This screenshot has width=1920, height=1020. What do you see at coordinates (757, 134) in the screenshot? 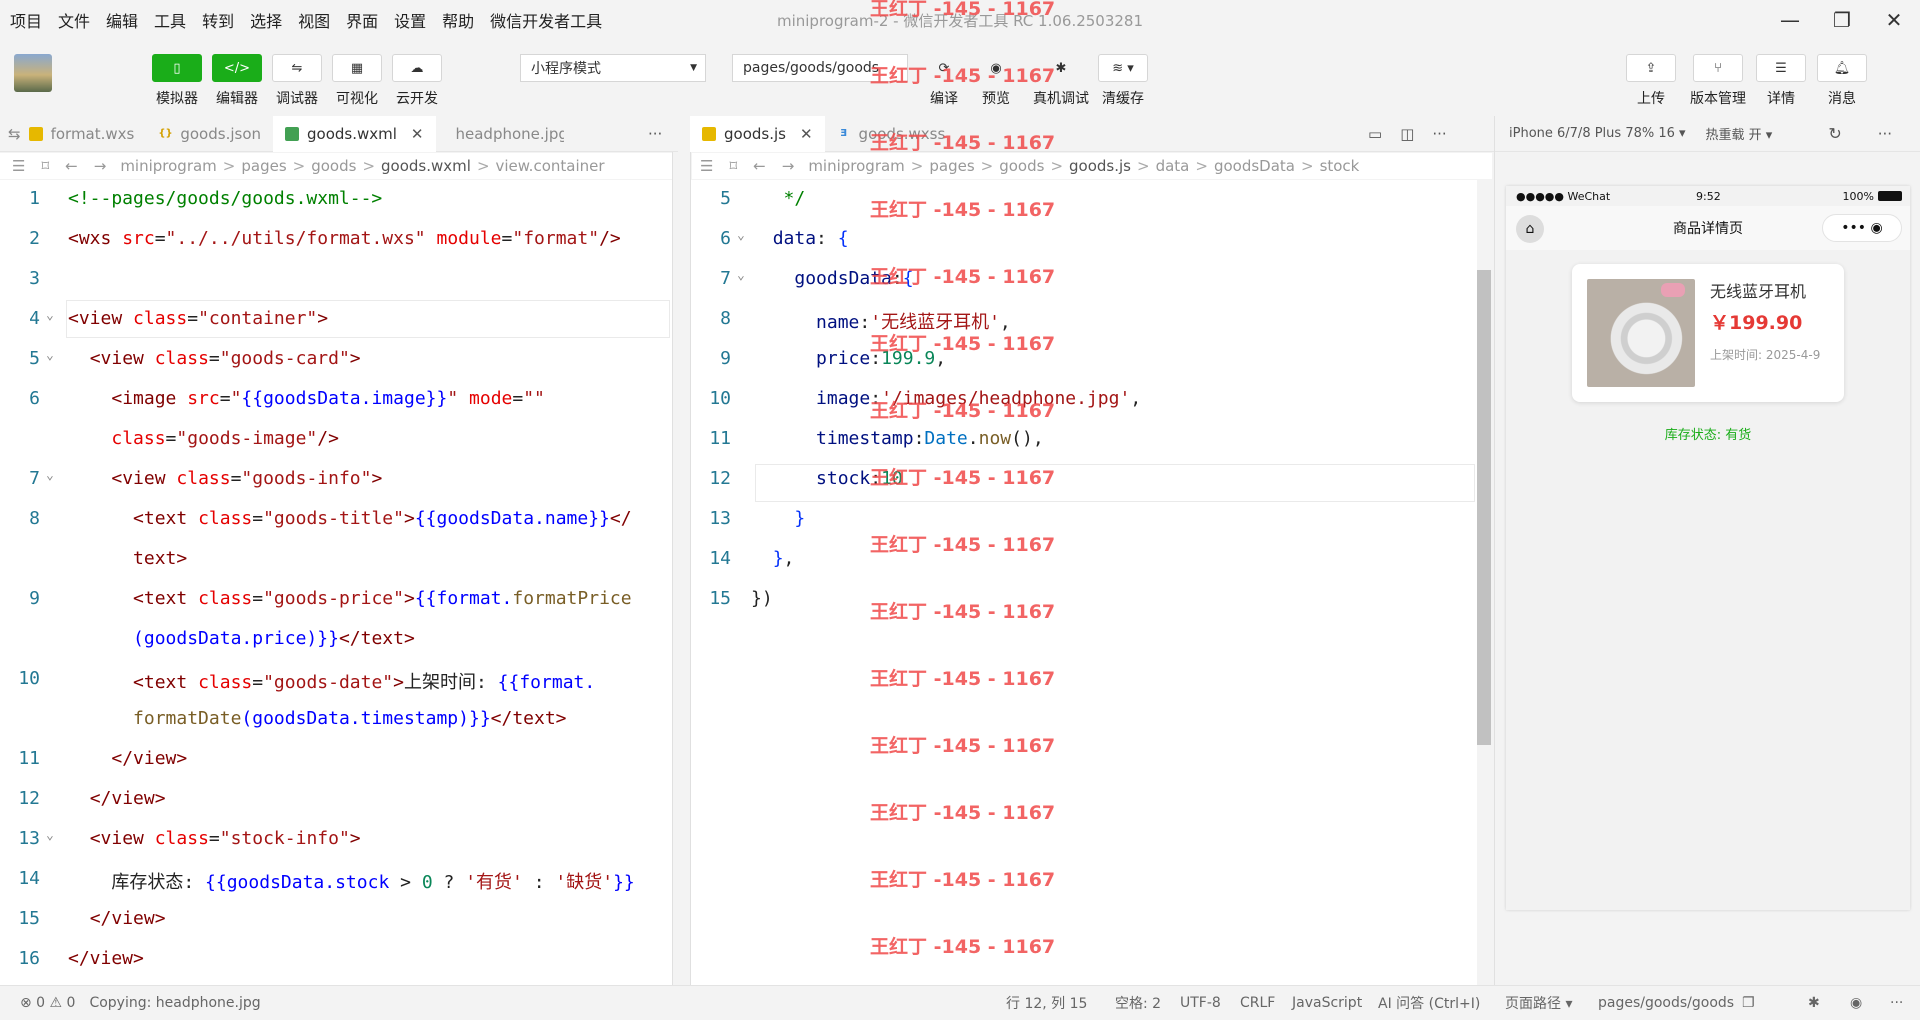
I see `tab-goods-js: goods.js ✕` at bounding box center [757, 134].